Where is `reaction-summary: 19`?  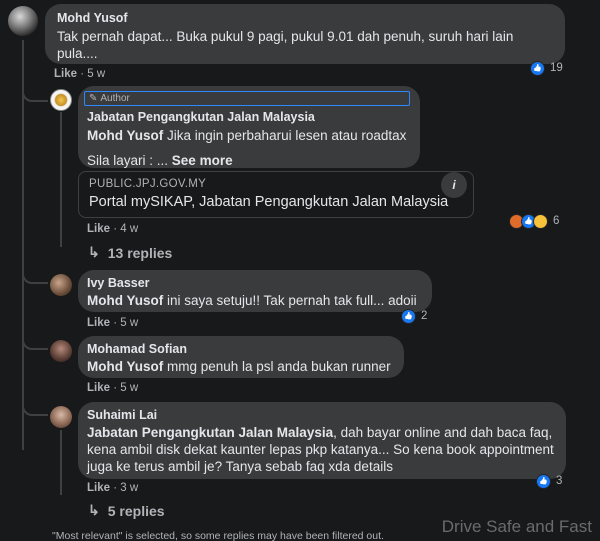
reaction-summary: 19 is located at coordinates (546, 68).